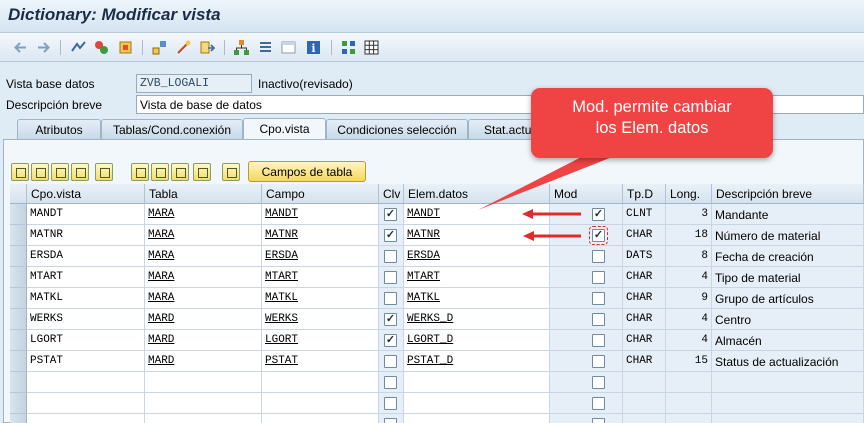 This screenshot has height=423, width=864. Describe the element at coordinates (202, 172) in the screenshot. I see `collapse-icon` at that location.